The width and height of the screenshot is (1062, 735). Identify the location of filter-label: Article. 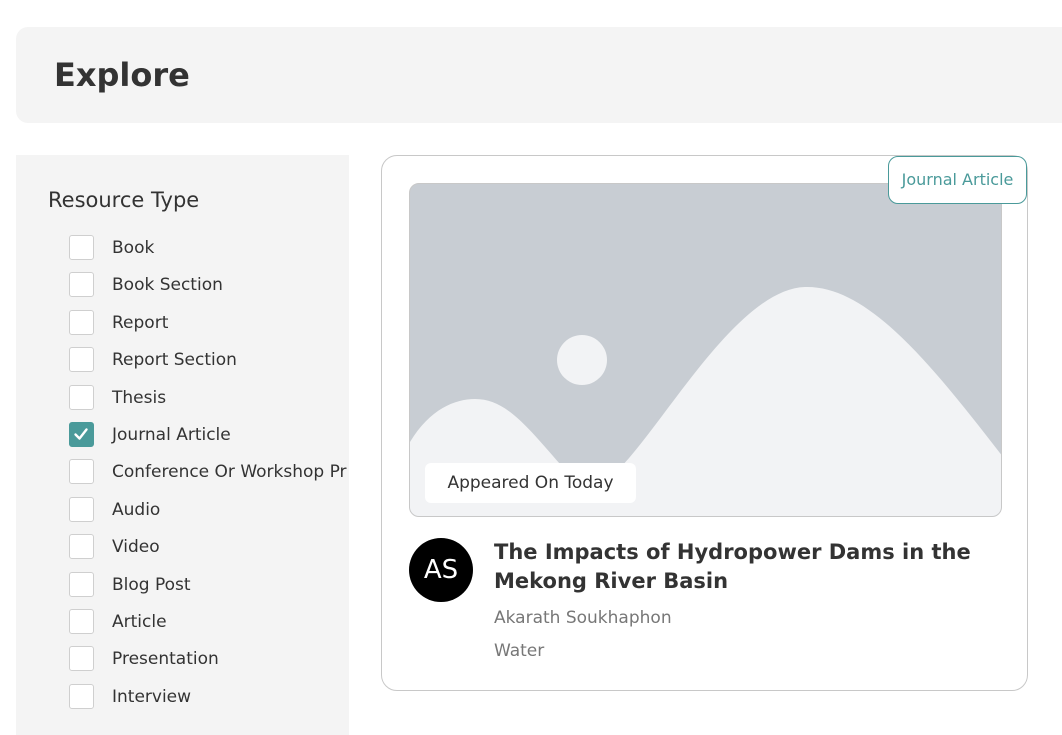
(139, 621).